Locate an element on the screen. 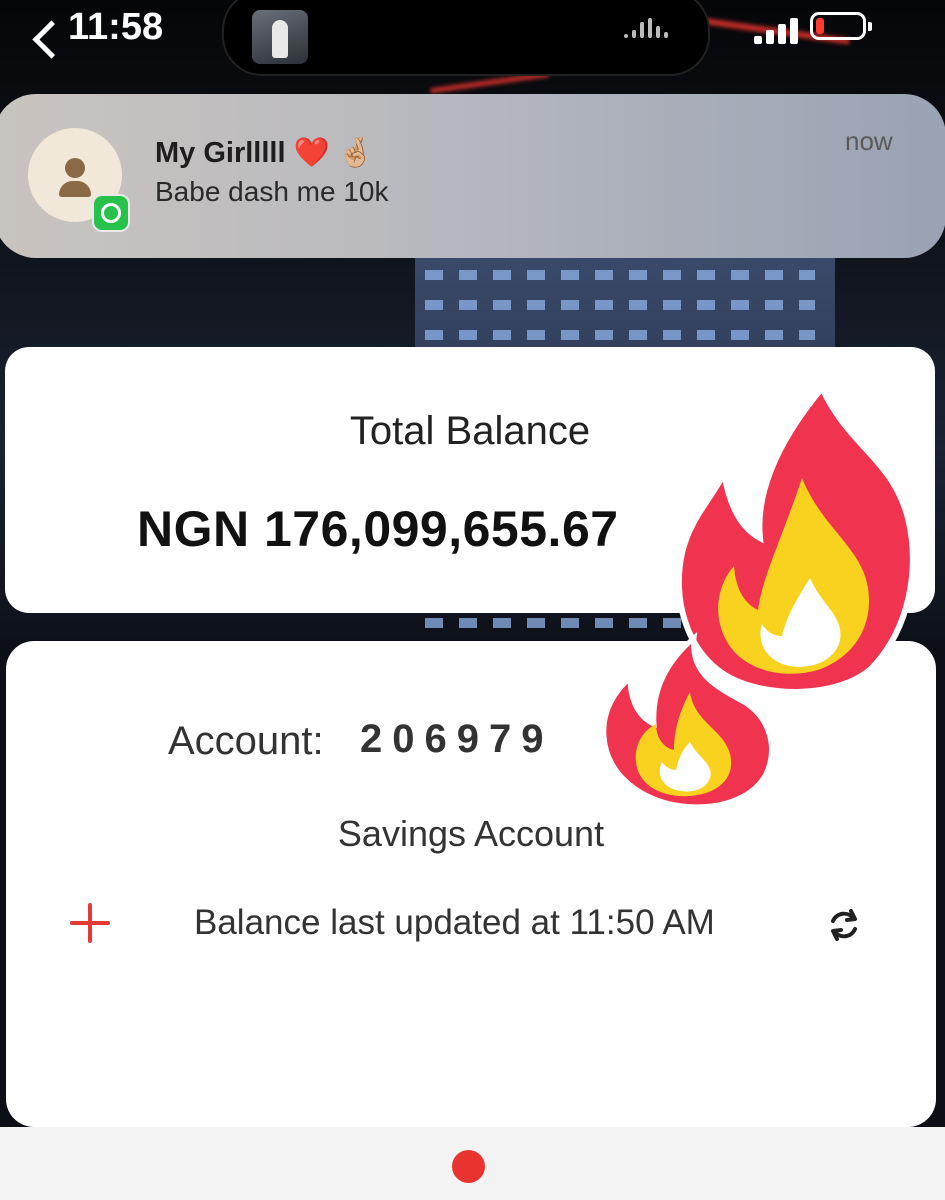  audio-wave-icon is located at coordinates (651, 30).